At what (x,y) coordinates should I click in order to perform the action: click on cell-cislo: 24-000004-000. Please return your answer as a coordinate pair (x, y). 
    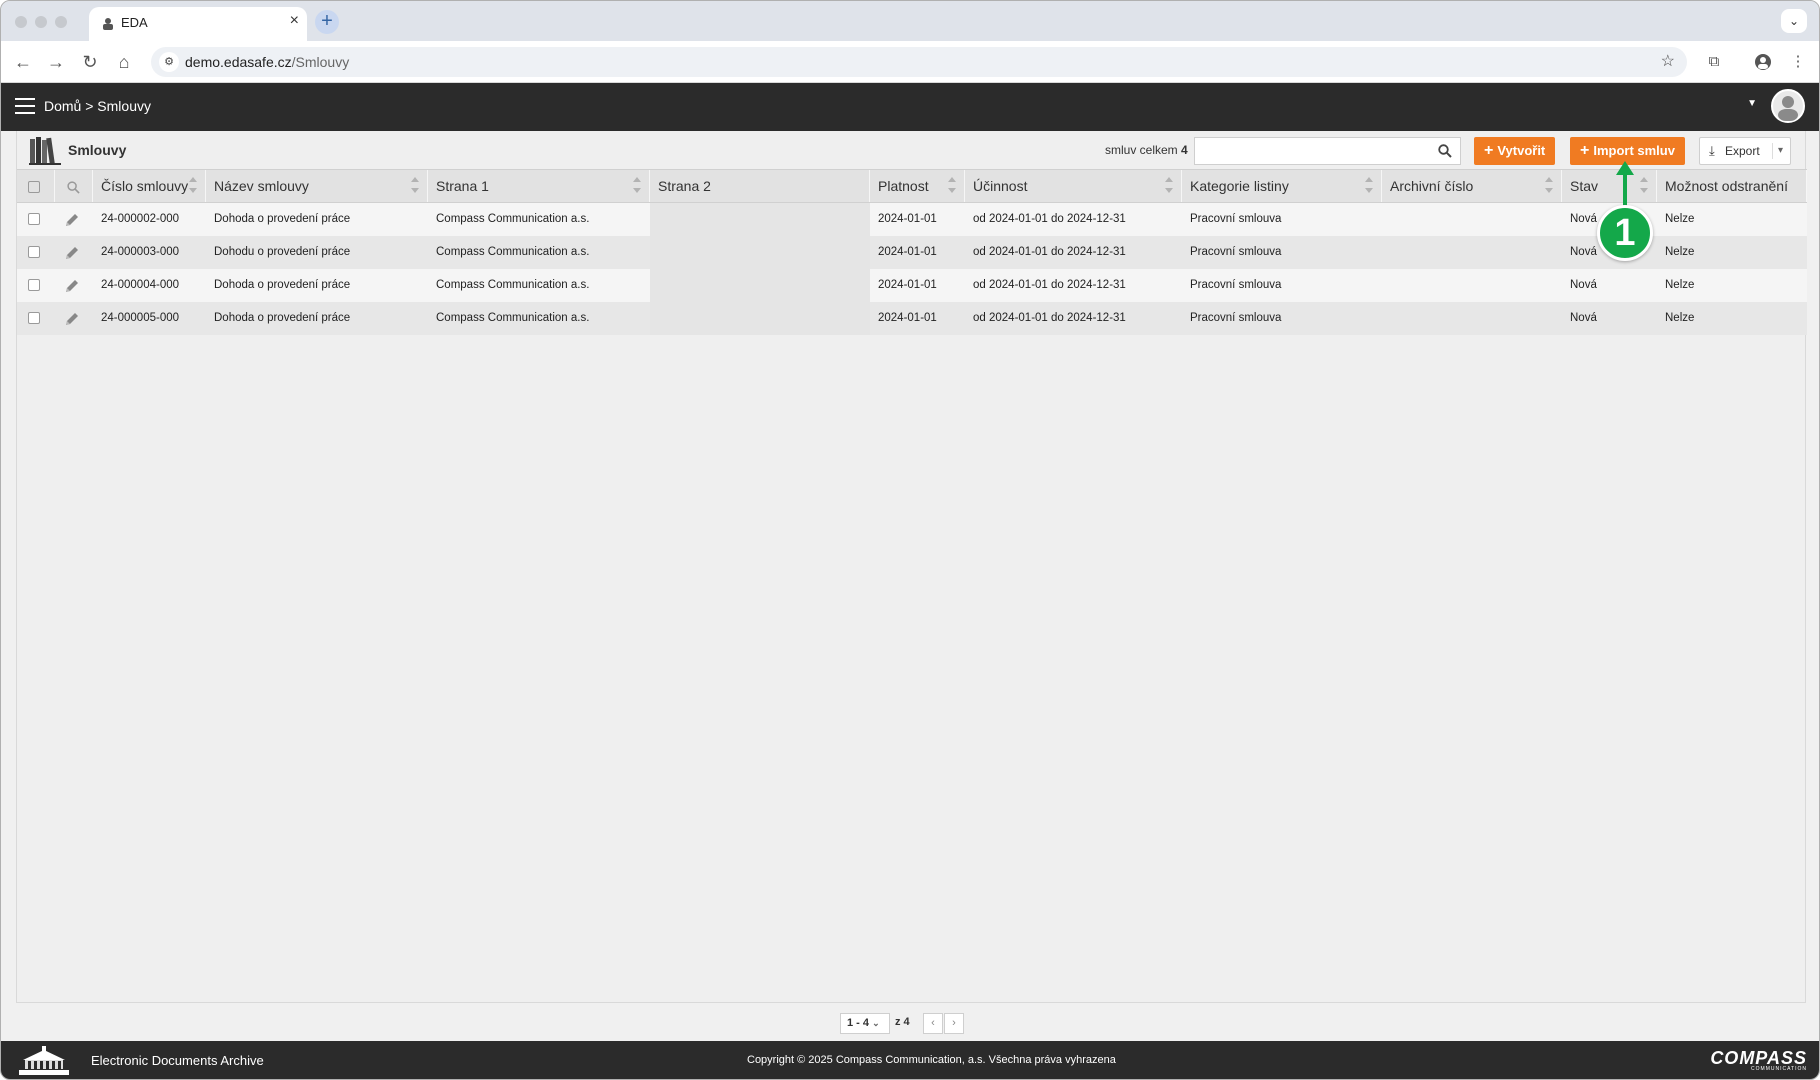
    Looking at the image, I should click on (140, 285).